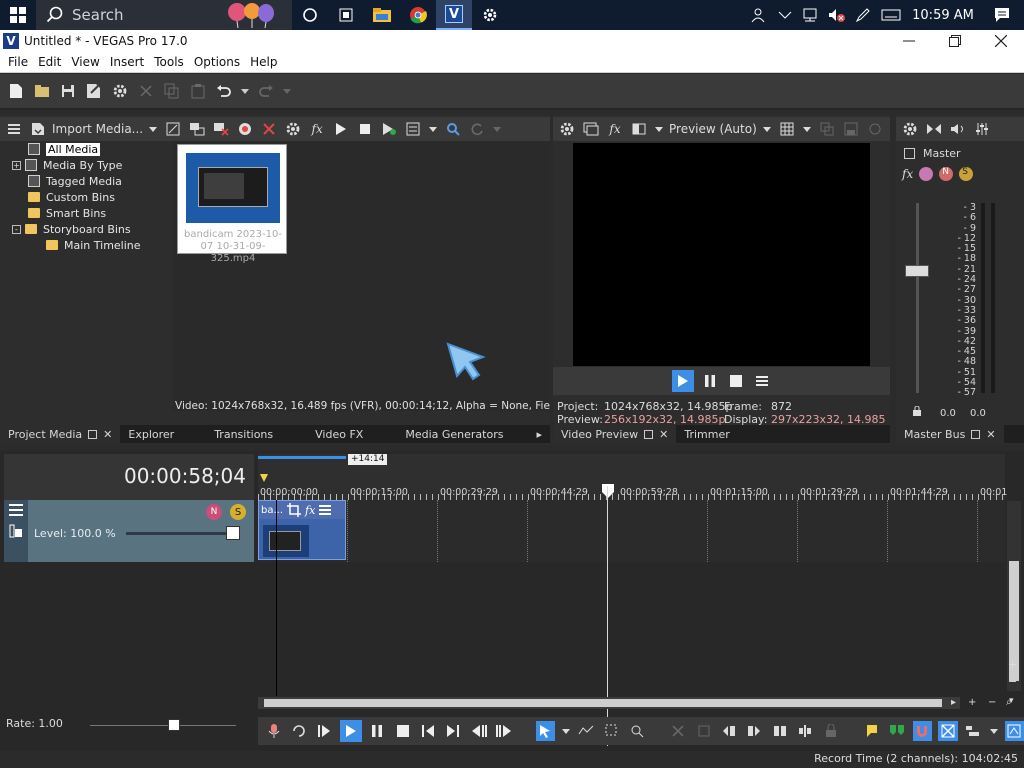 This screenshot has width=1024, height=768. What do you see at coordinates (972, 702) in the screenshot?
I see `h-zoom-in-icon: +` at bounding box center [972, 702].